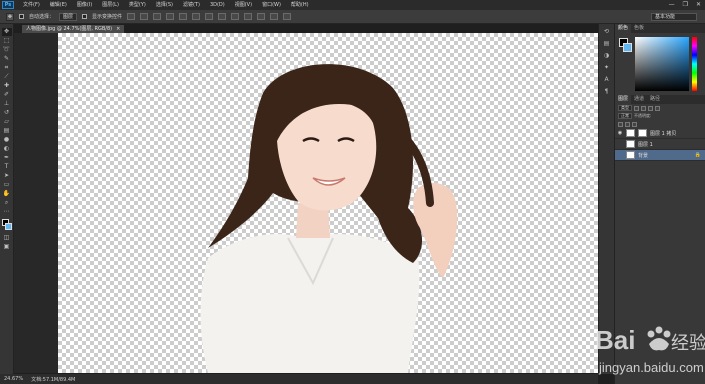  What do you see at coordinates (694, 64) in the screenshot?
I see `hue-slider` at bounding box center [694, 64].